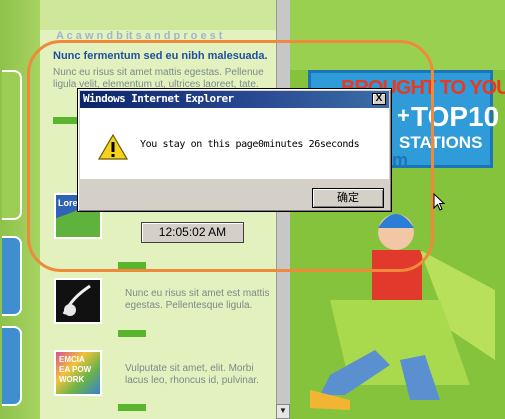  What do you see at coordinates (12, 145) in the screenshot?
I see `left-nav-tab` at bounding box center [12, 145].